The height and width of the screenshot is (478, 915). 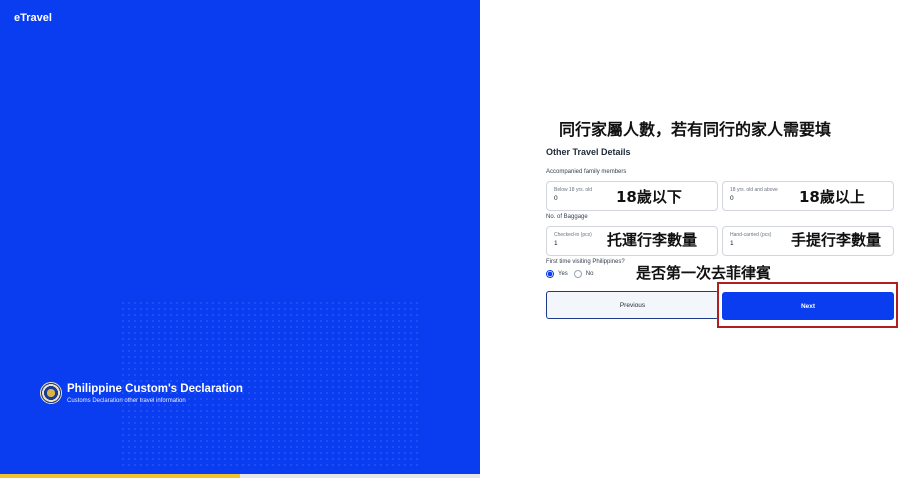 I want to click on etravel-logo: eTravel, so click(x=33, y=18).